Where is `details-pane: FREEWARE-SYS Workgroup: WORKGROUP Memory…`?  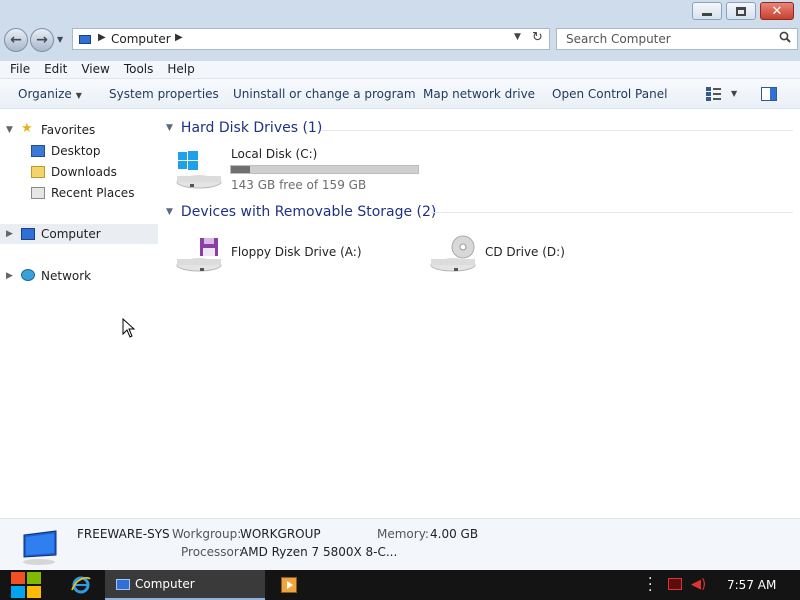 details-pane: FREEWARE-SYS Workgroup: WORKGROUP Memory… is located at coordinates (400, 544).